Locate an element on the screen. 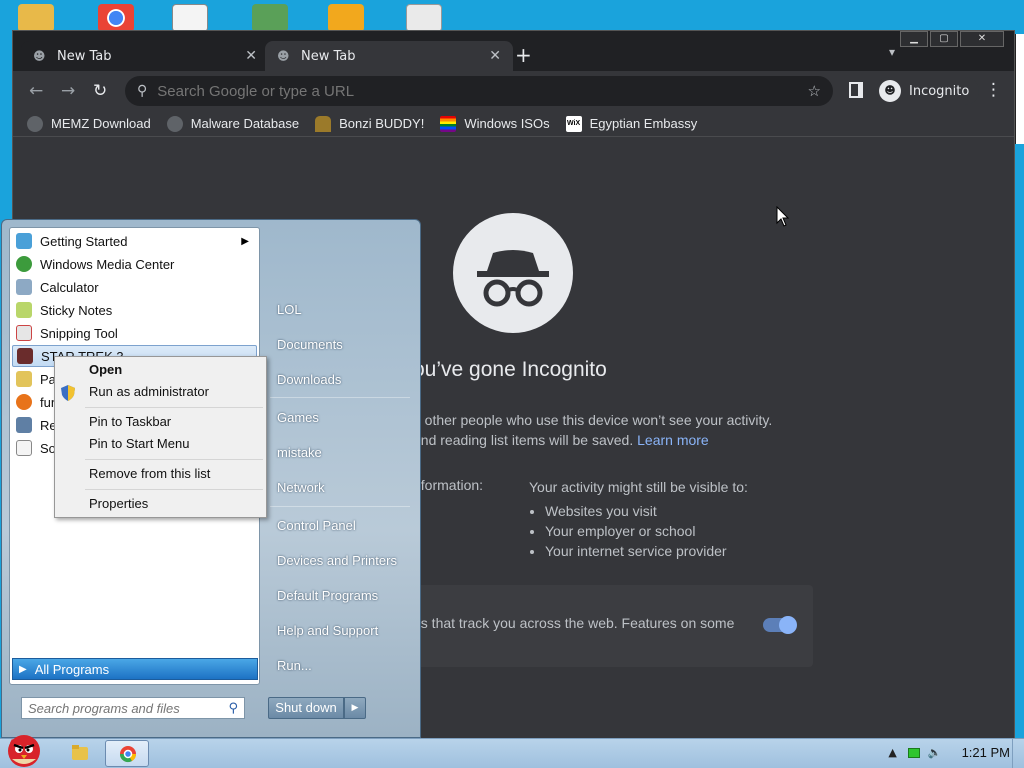  system-tray: ▲ 🔈 1:21 PM is located at coordinates (944, 752).